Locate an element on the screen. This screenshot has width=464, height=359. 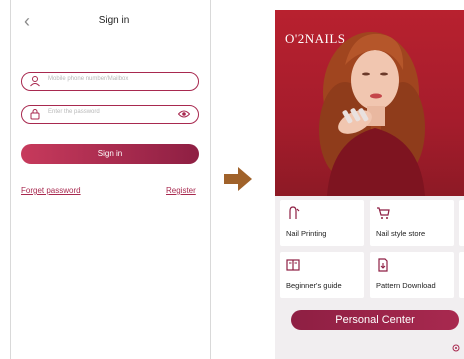
screen-edge-right is located at coordinates (210, 179).